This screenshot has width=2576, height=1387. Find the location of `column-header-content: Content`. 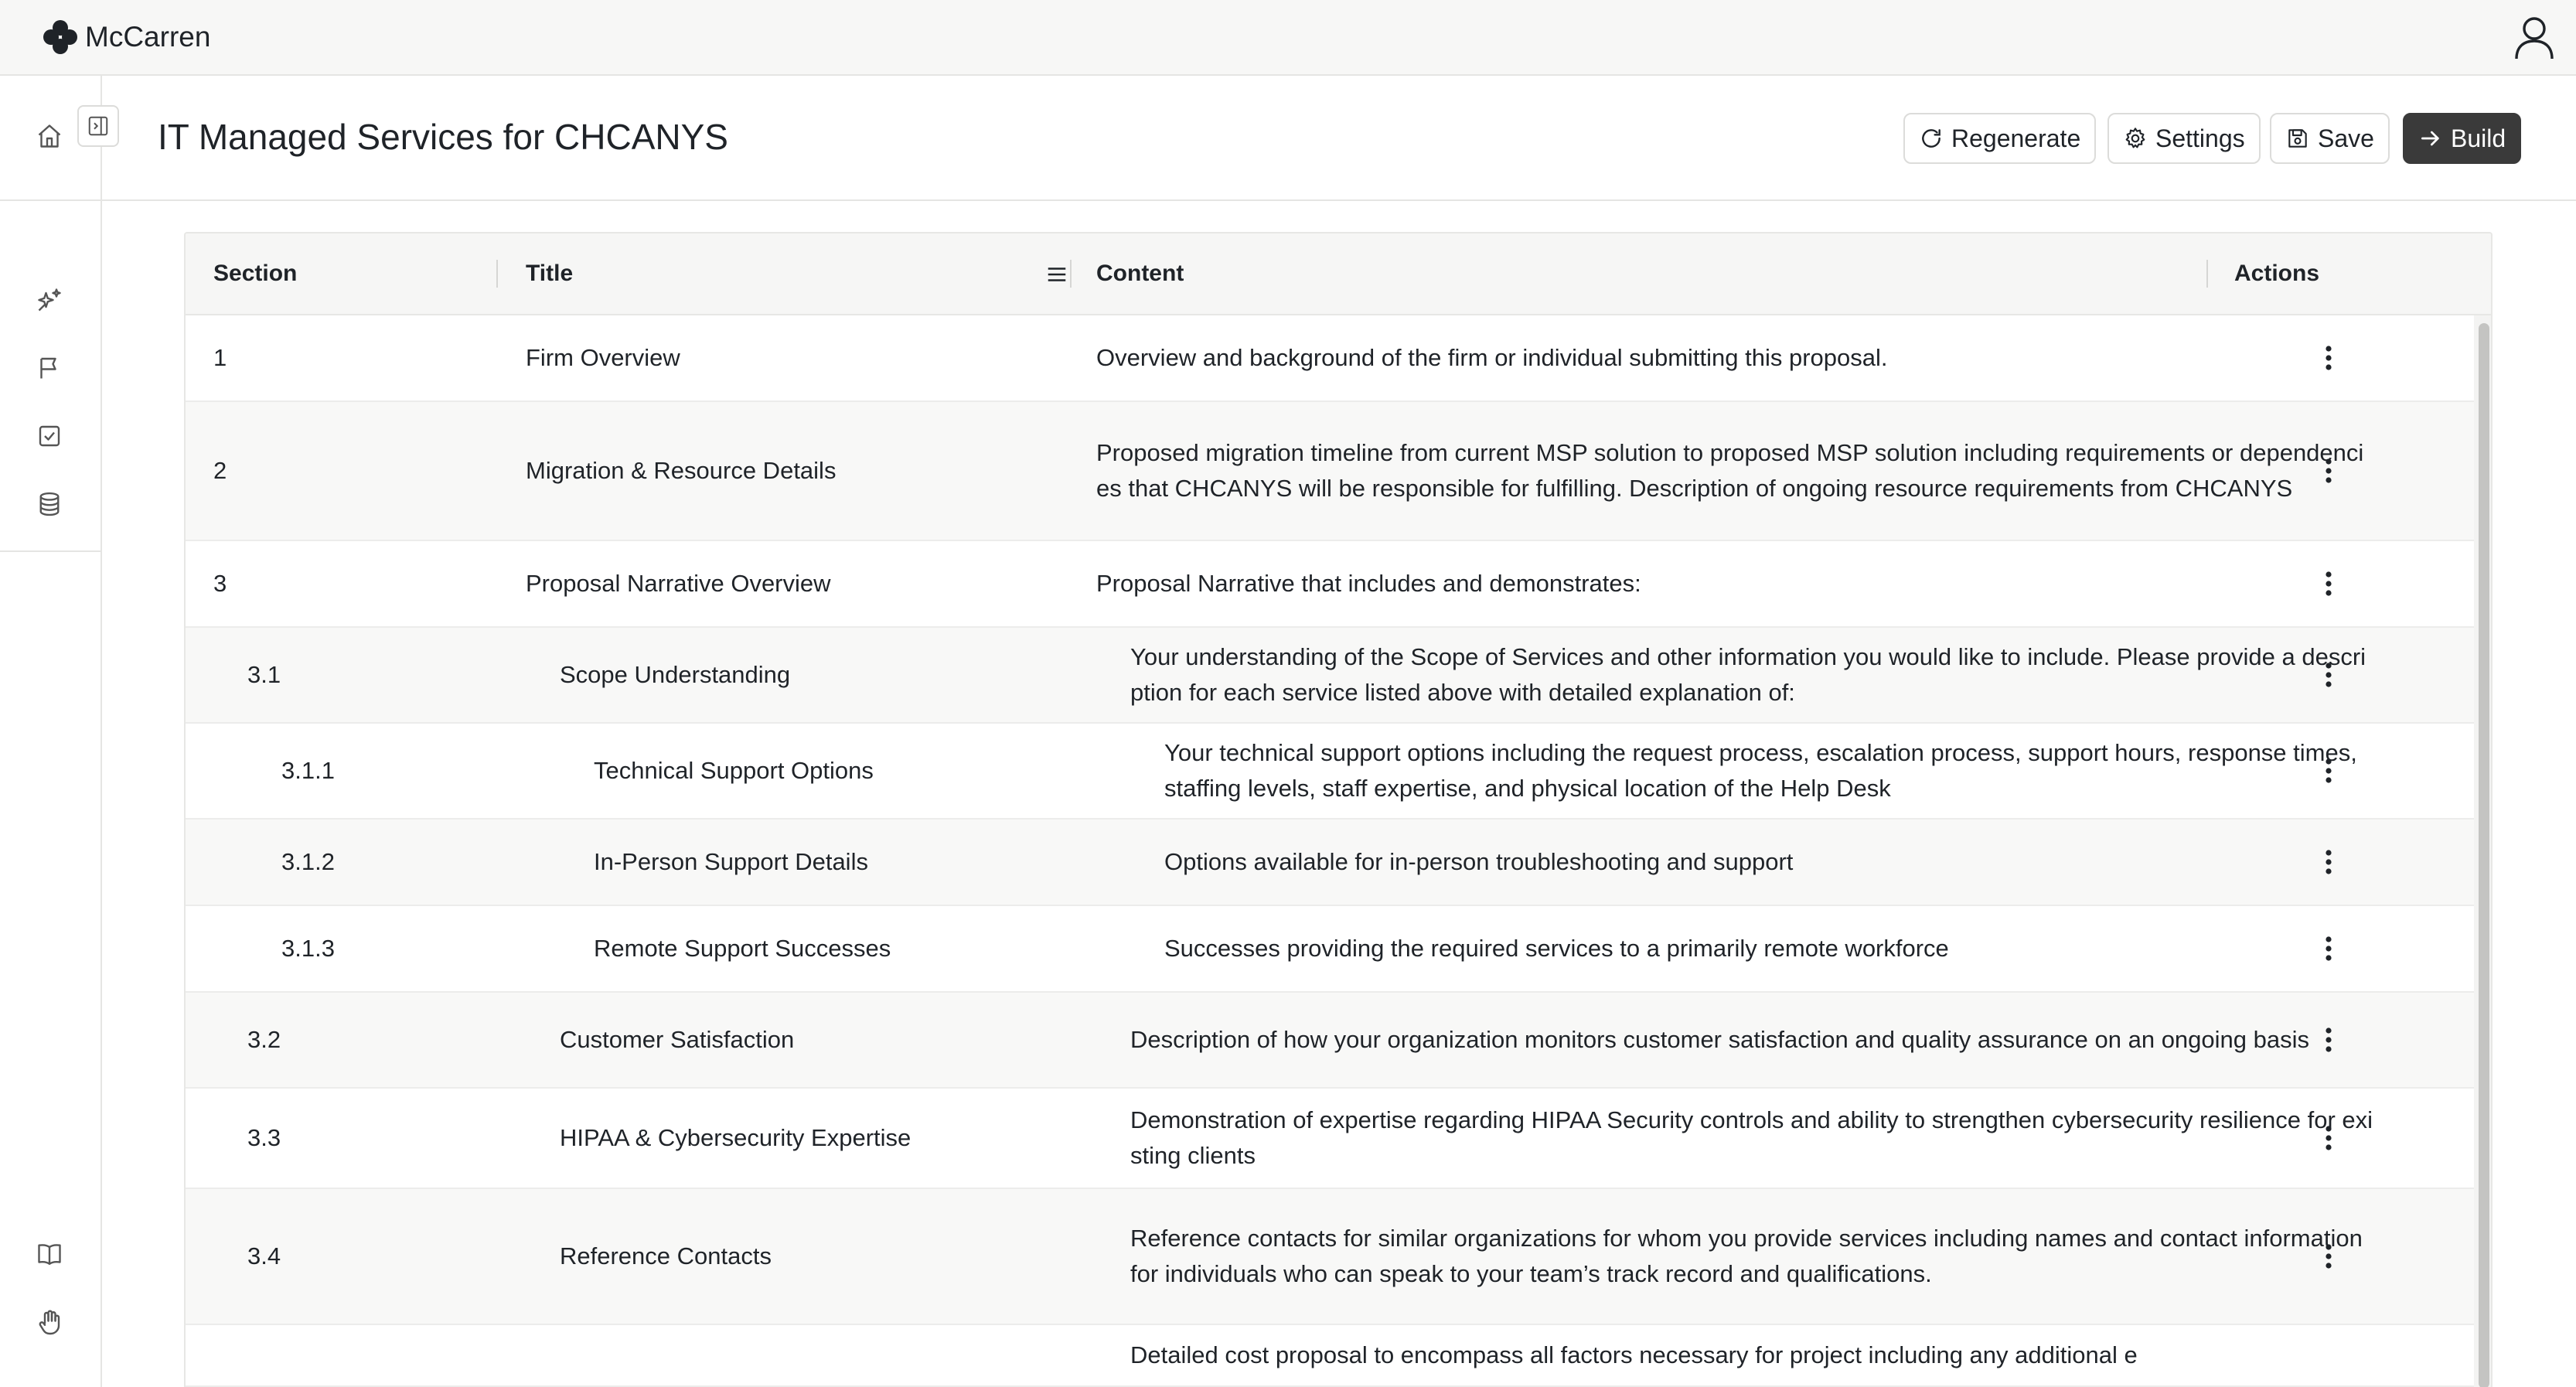

column-header-content: Content is located at coordinates (1140, 273).